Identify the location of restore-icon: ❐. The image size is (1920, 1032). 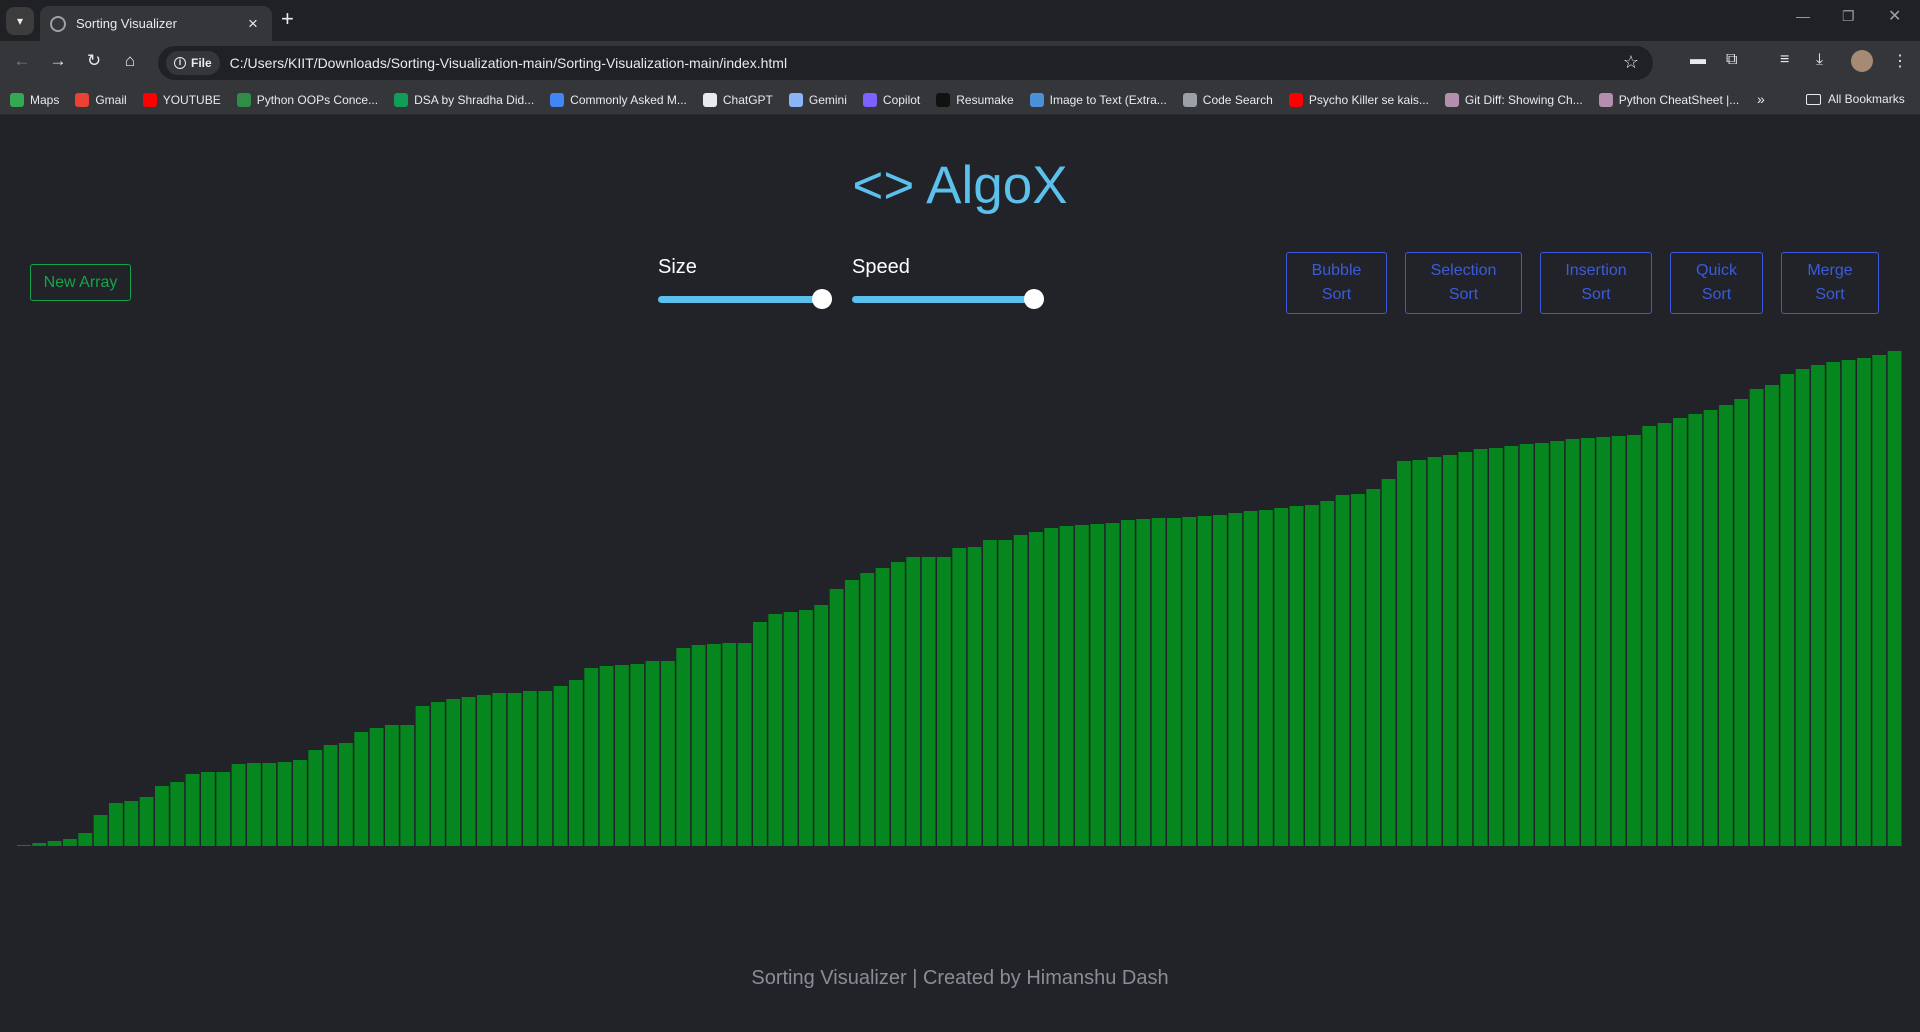
(1848, 16).